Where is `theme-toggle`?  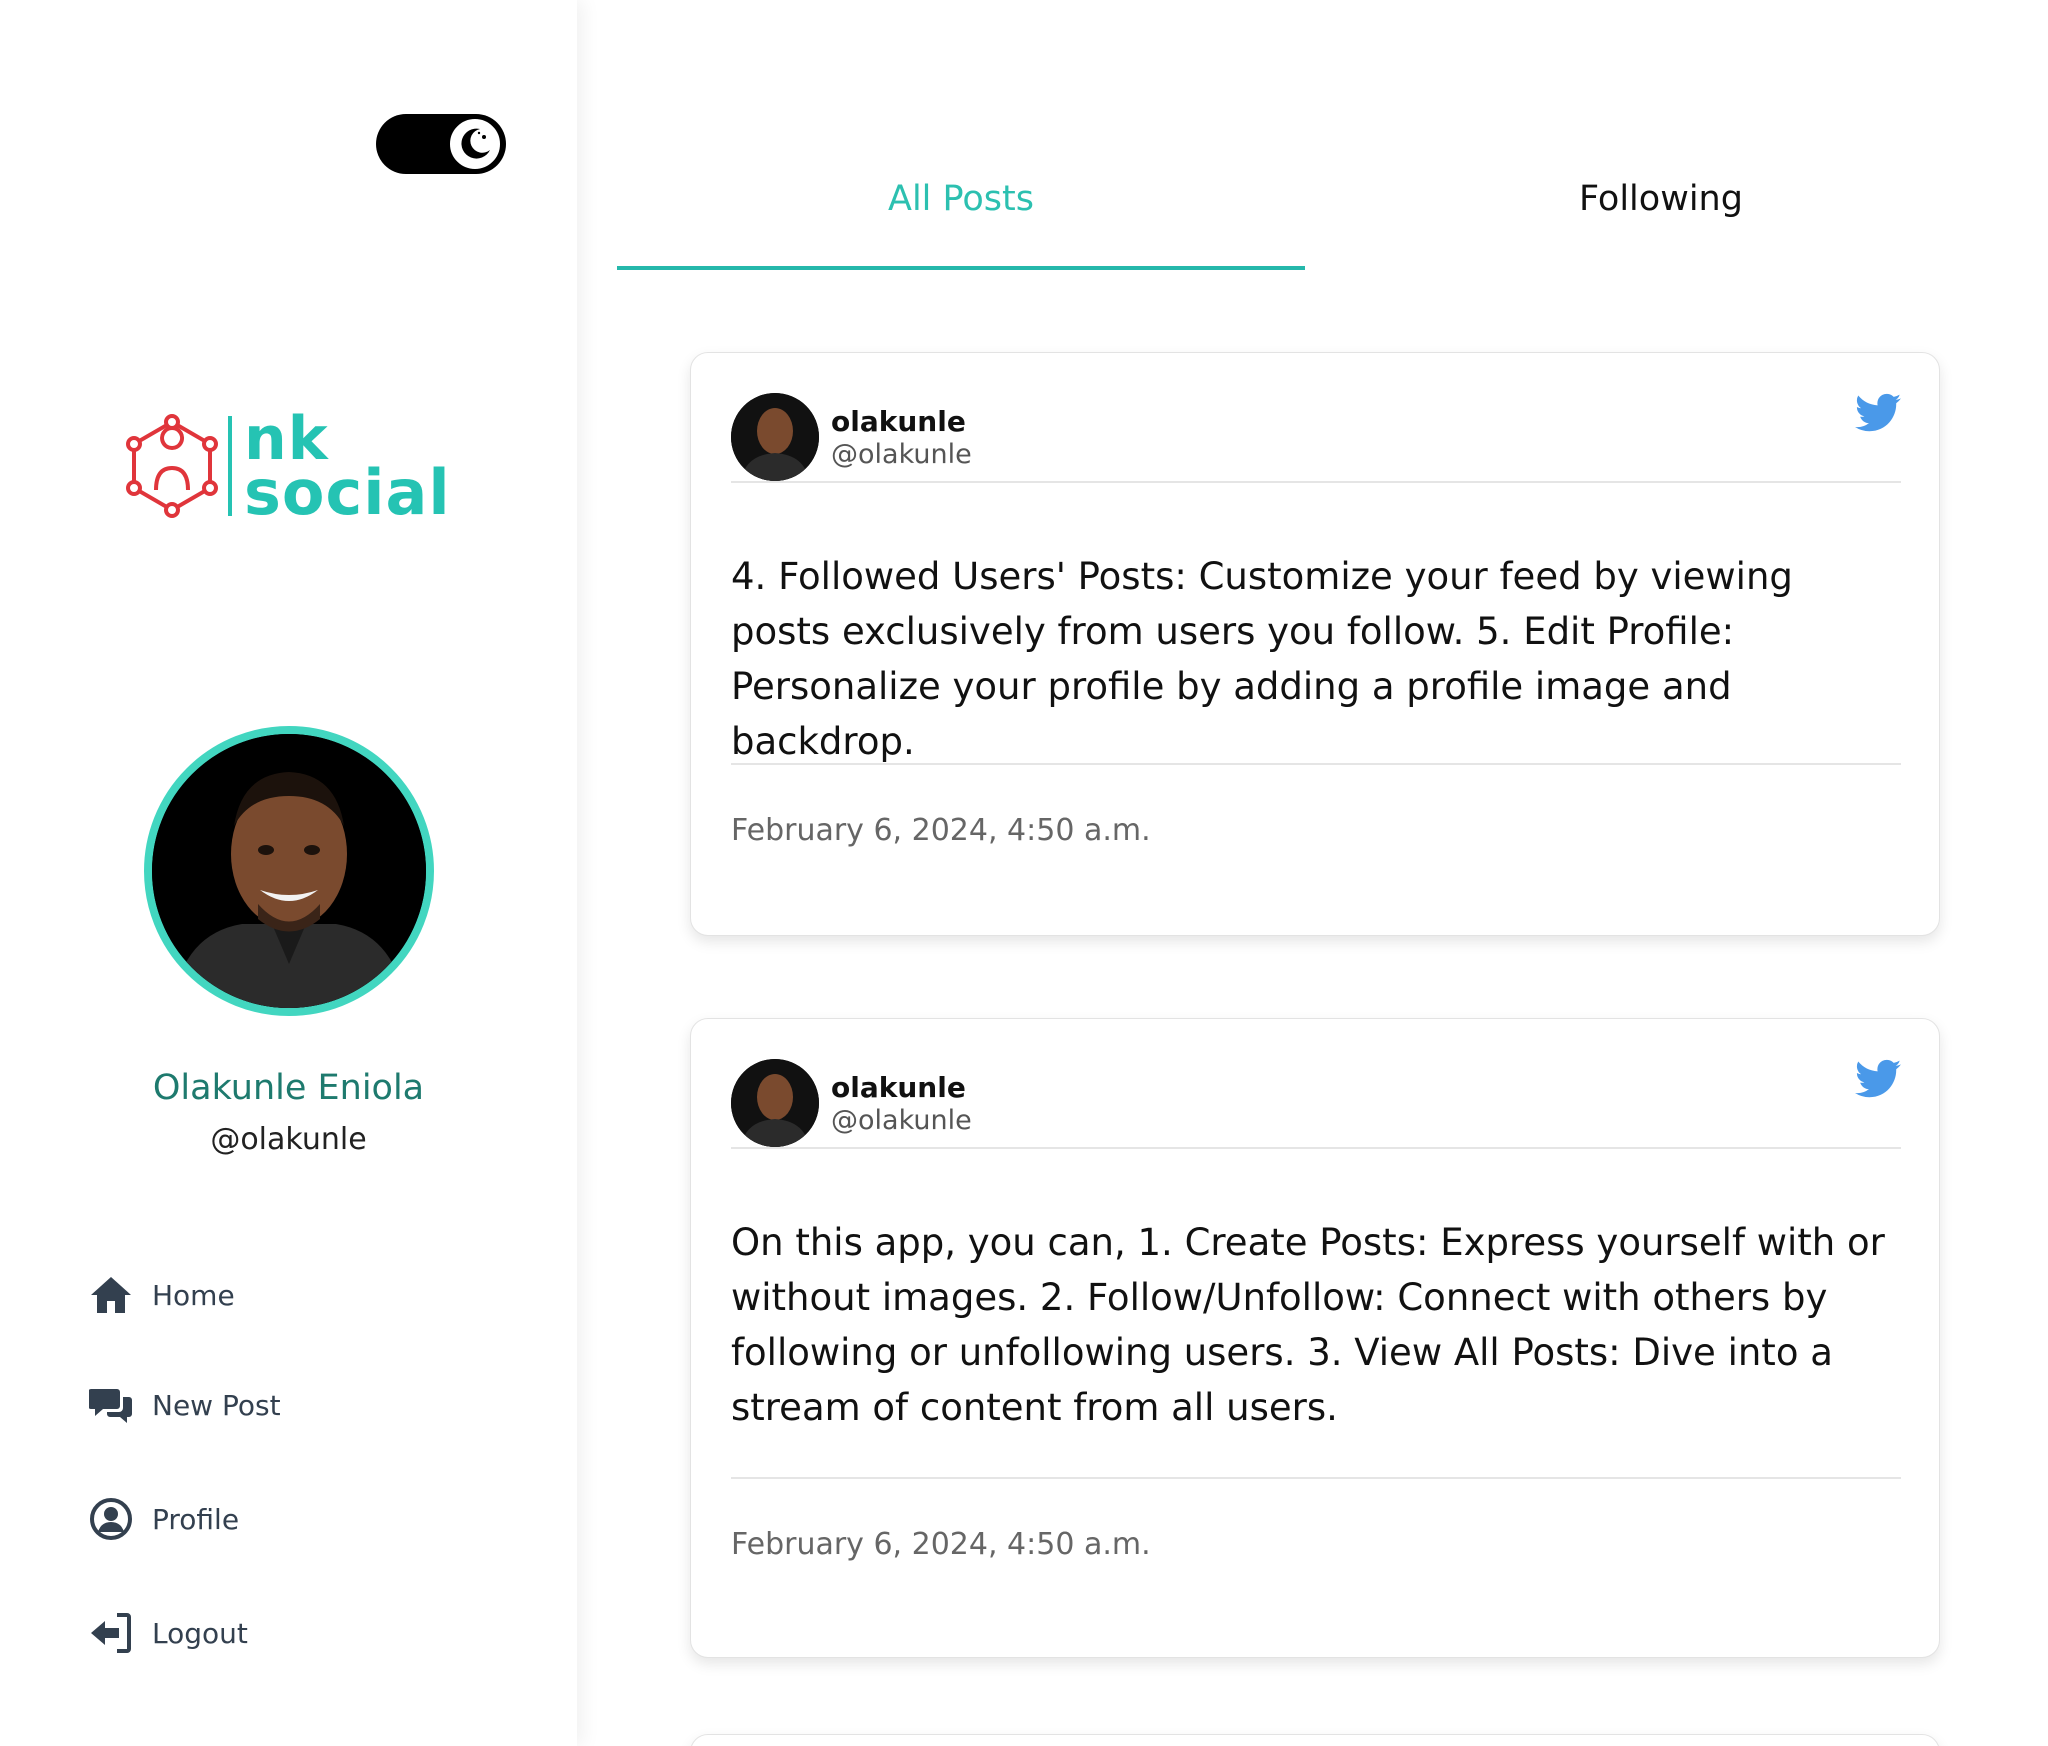
theme-toggle is located at coordinates (441, 144).